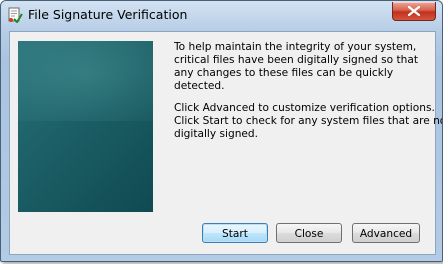 Image resolution: width=443 pixels, height=264 pixels. What do you see at coordinates (386, 233) in the screenshot?
I see `advanced-button: Advanced` at bounding box center [386, 233].